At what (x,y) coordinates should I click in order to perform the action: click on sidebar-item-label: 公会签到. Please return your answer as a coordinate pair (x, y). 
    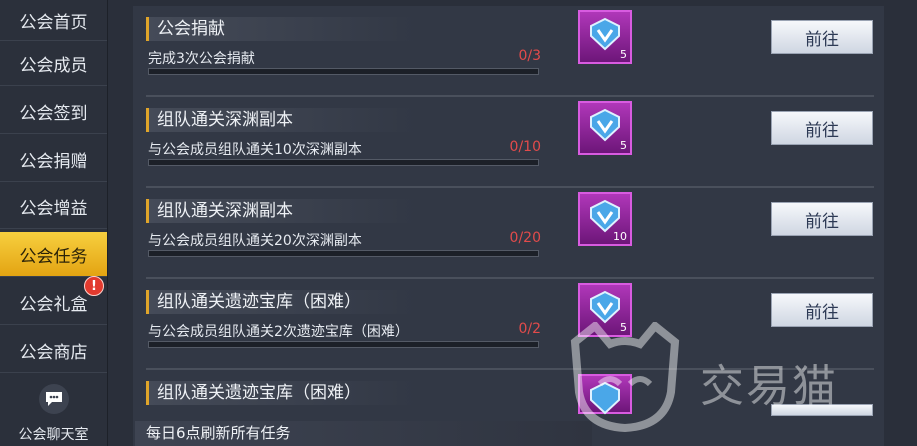
    Looking at the image, I should click on (53, 113).